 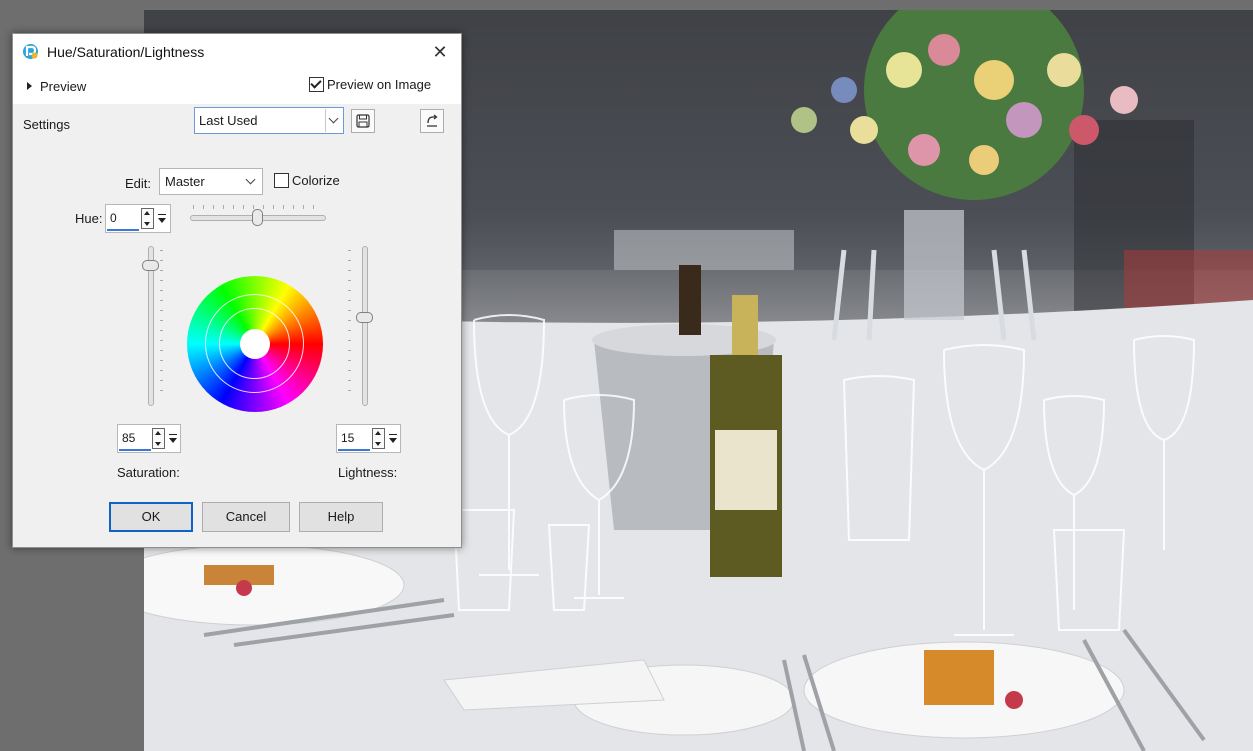 I want to click on lightness-value: 15, so click(x=348, y=438).